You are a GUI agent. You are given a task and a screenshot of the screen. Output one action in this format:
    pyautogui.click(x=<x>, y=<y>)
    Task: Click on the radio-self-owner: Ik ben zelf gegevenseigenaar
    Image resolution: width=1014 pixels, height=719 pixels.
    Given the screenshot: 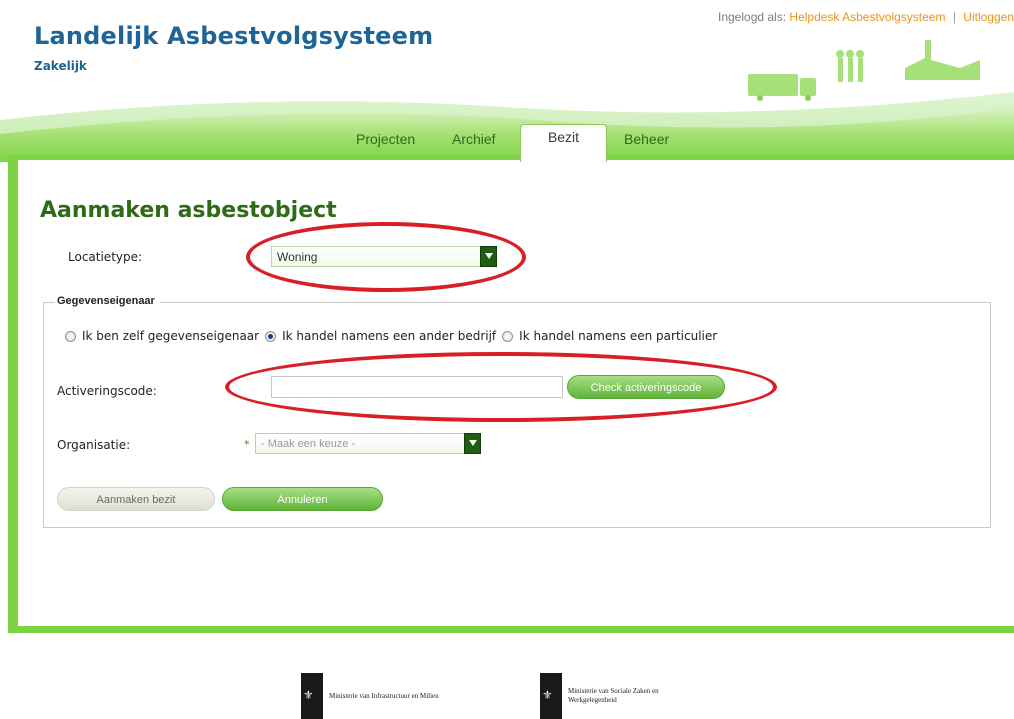 What is the action you would take?
    pyautogui.click(x=162, y=336)
    